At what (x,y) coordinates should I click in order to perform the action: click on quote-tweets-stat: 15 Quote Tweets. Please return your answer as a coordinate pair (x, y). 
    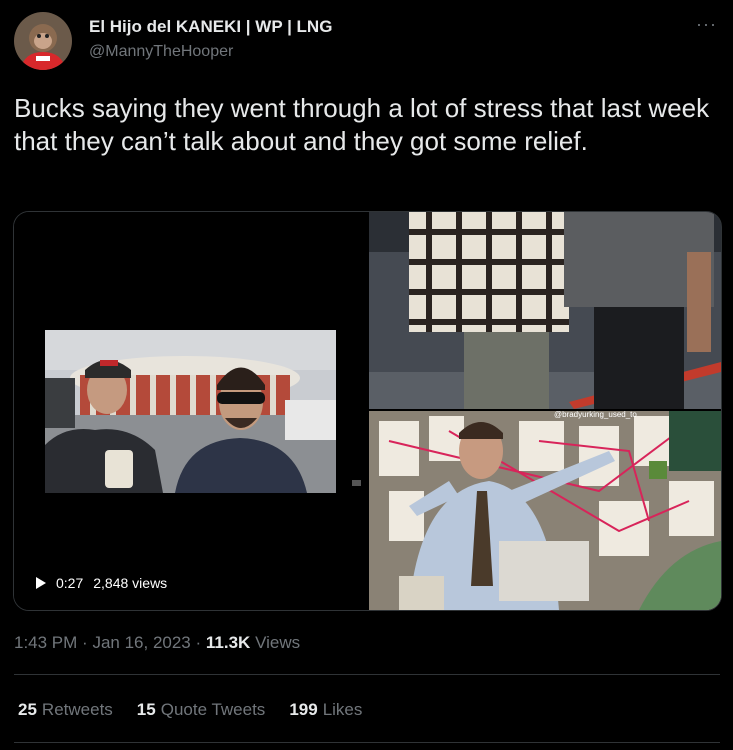
    Looking at the image, I should click on (201, 710).